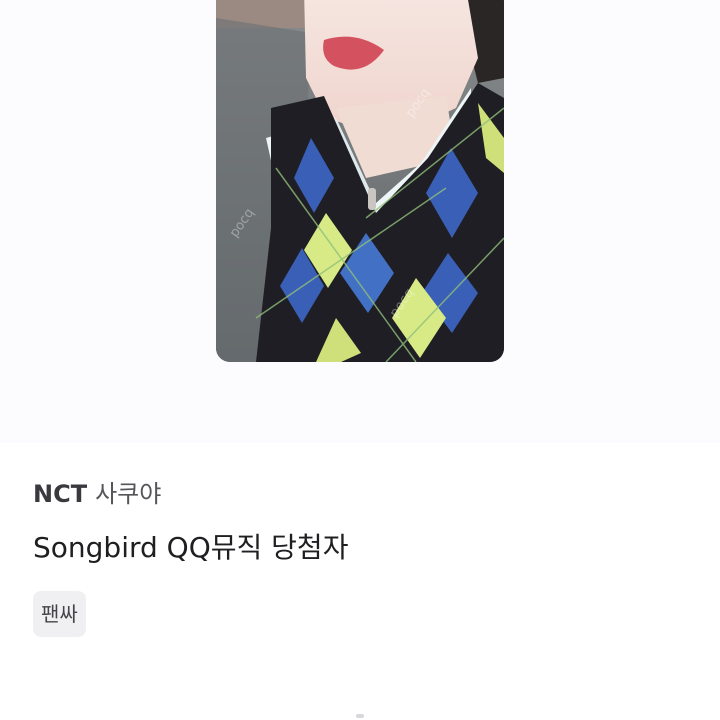 The width and height of the screenshot is (720, 720). Describe the element at coordinates (60, 494) in the screenshot. I see `brand-name: NCT` at that location.